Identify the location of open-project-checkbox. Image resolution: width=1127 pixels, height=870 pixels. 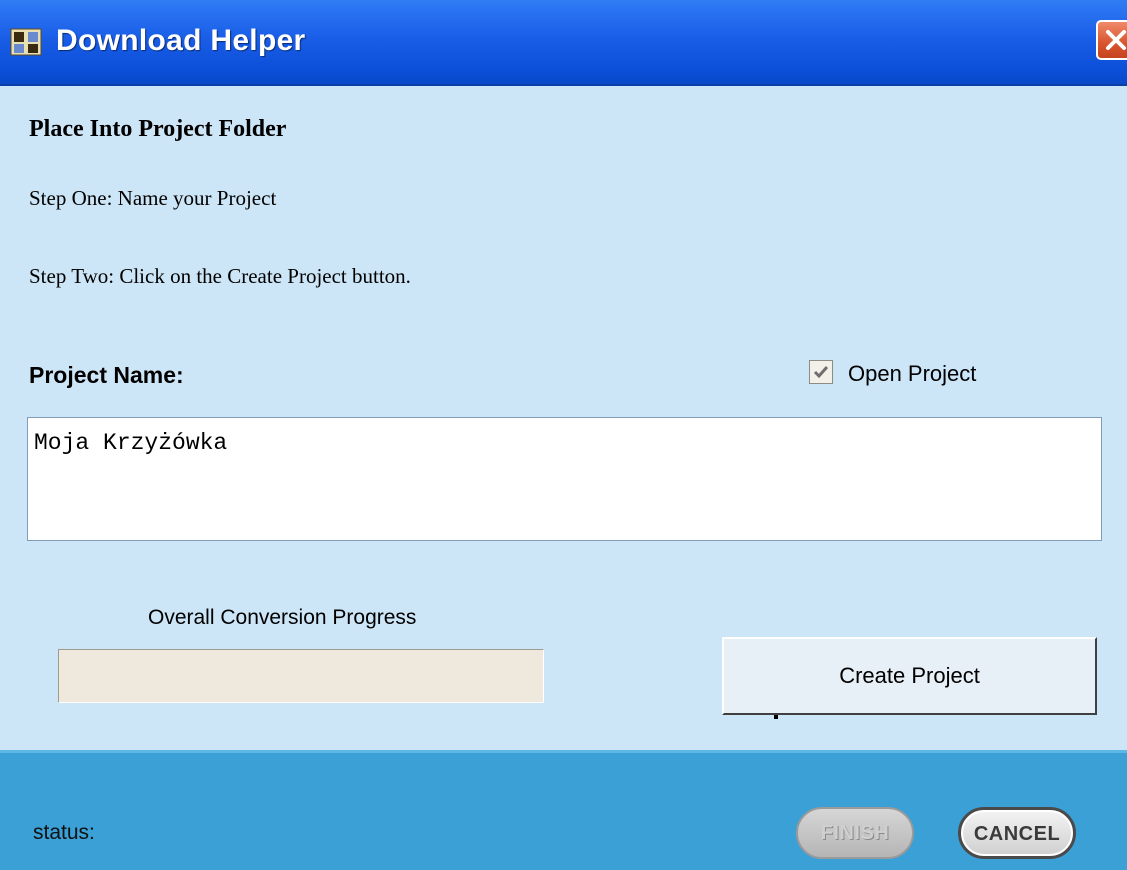
(821, 372).